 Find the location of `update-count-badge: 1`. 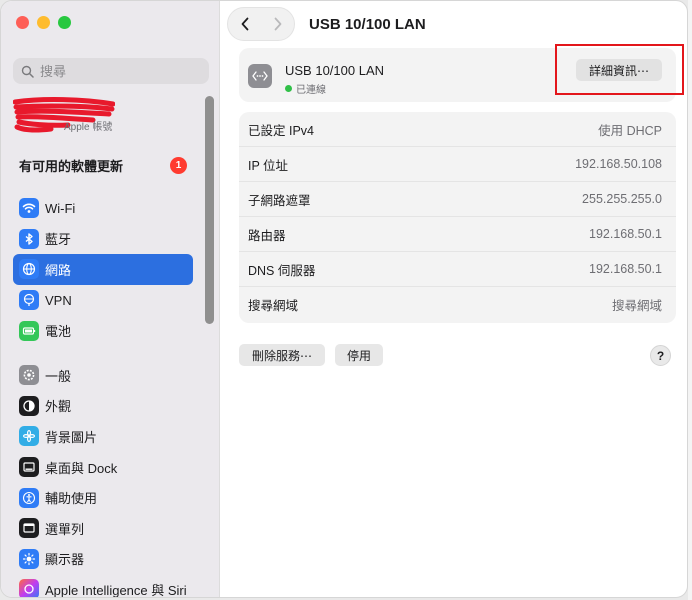

update-count-badge: 1 is located at coordinates (178, 165).